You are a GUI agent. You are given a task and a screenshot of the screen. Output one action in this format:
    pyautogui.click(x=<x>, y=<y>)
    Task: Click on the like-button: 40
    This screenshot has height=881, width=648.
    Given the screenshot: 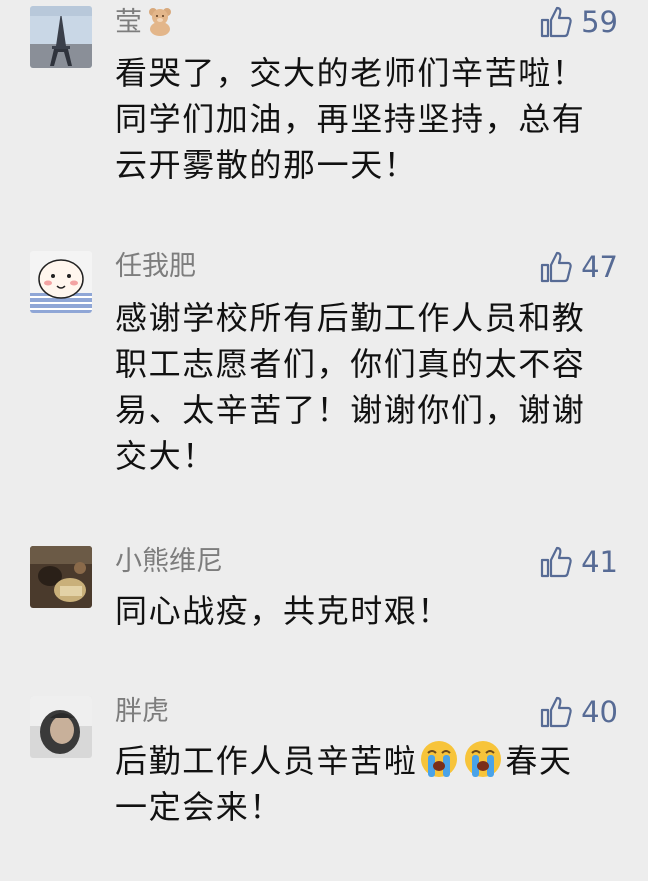 What is the action you would take?
    pyautogui.click(x=578, y=712)
    